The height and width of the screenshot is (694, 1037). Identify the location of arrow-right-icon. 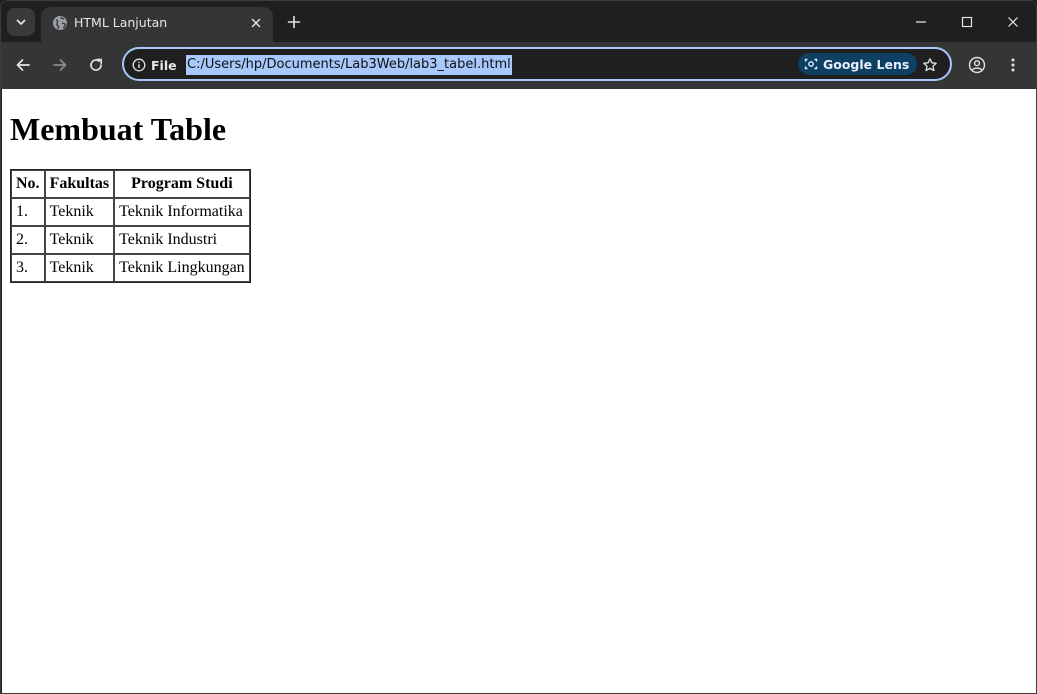
(60, 65).